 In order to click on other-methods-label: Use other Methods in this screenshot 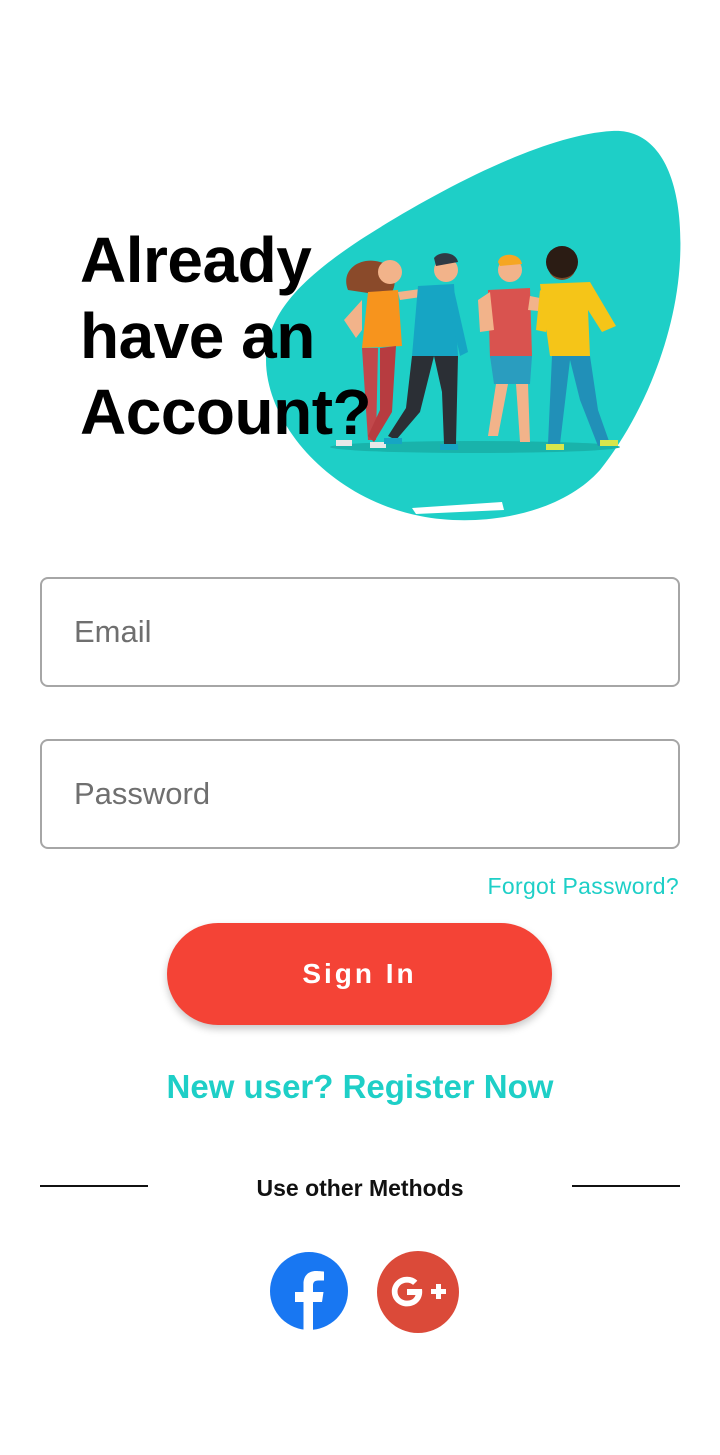, I will do `click(360, 1188)`.